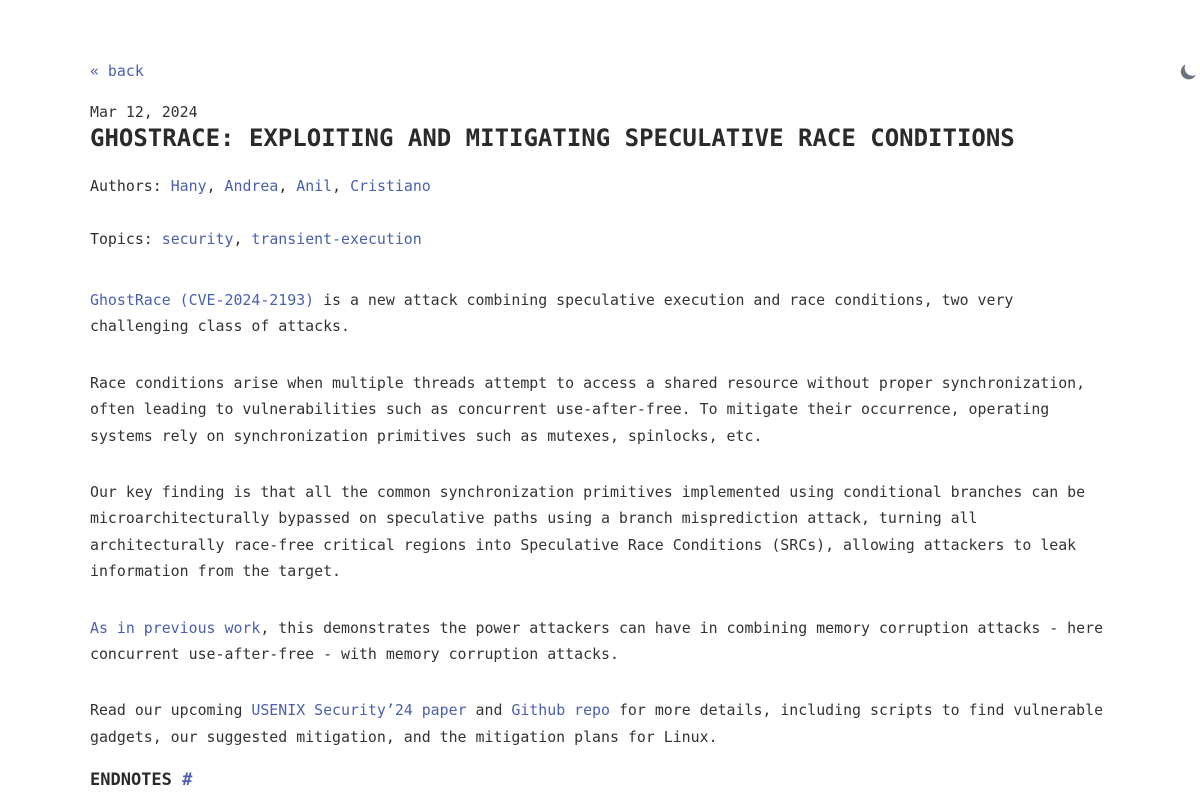  Describe the element at coordinates (126, 186) in the screenshot. I see `authors-label: Authors:` at that location.